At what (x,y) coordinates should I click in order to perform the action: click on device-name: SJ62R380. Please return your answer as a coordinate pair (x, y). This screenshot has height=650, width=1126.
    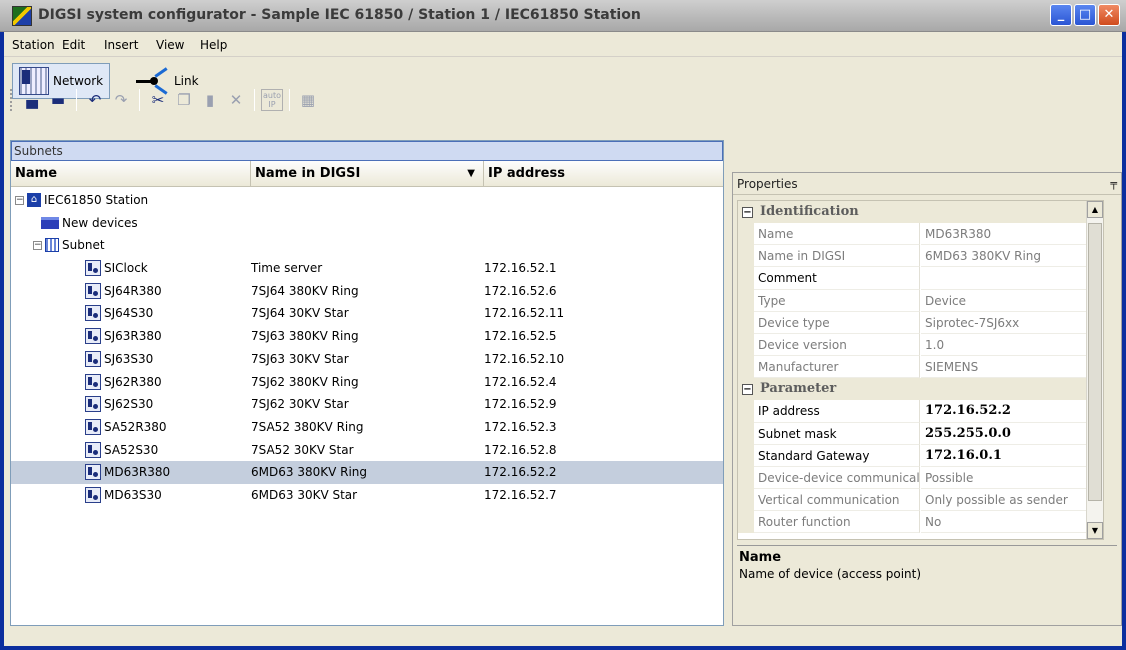
    Looking at the image, I should click on (133, 381).